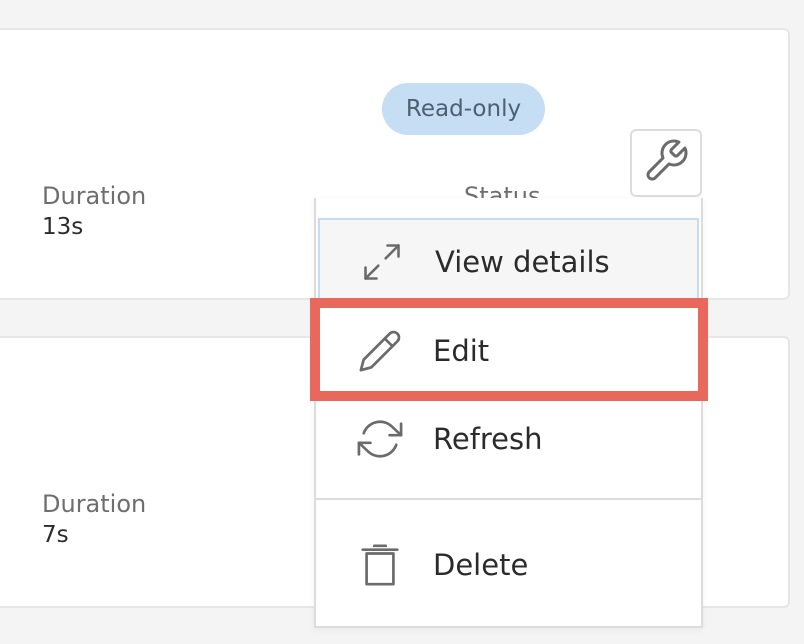 This screenshot has height=644, width=804. I want to click on menu-item-label: Delete, so click(481, 565).